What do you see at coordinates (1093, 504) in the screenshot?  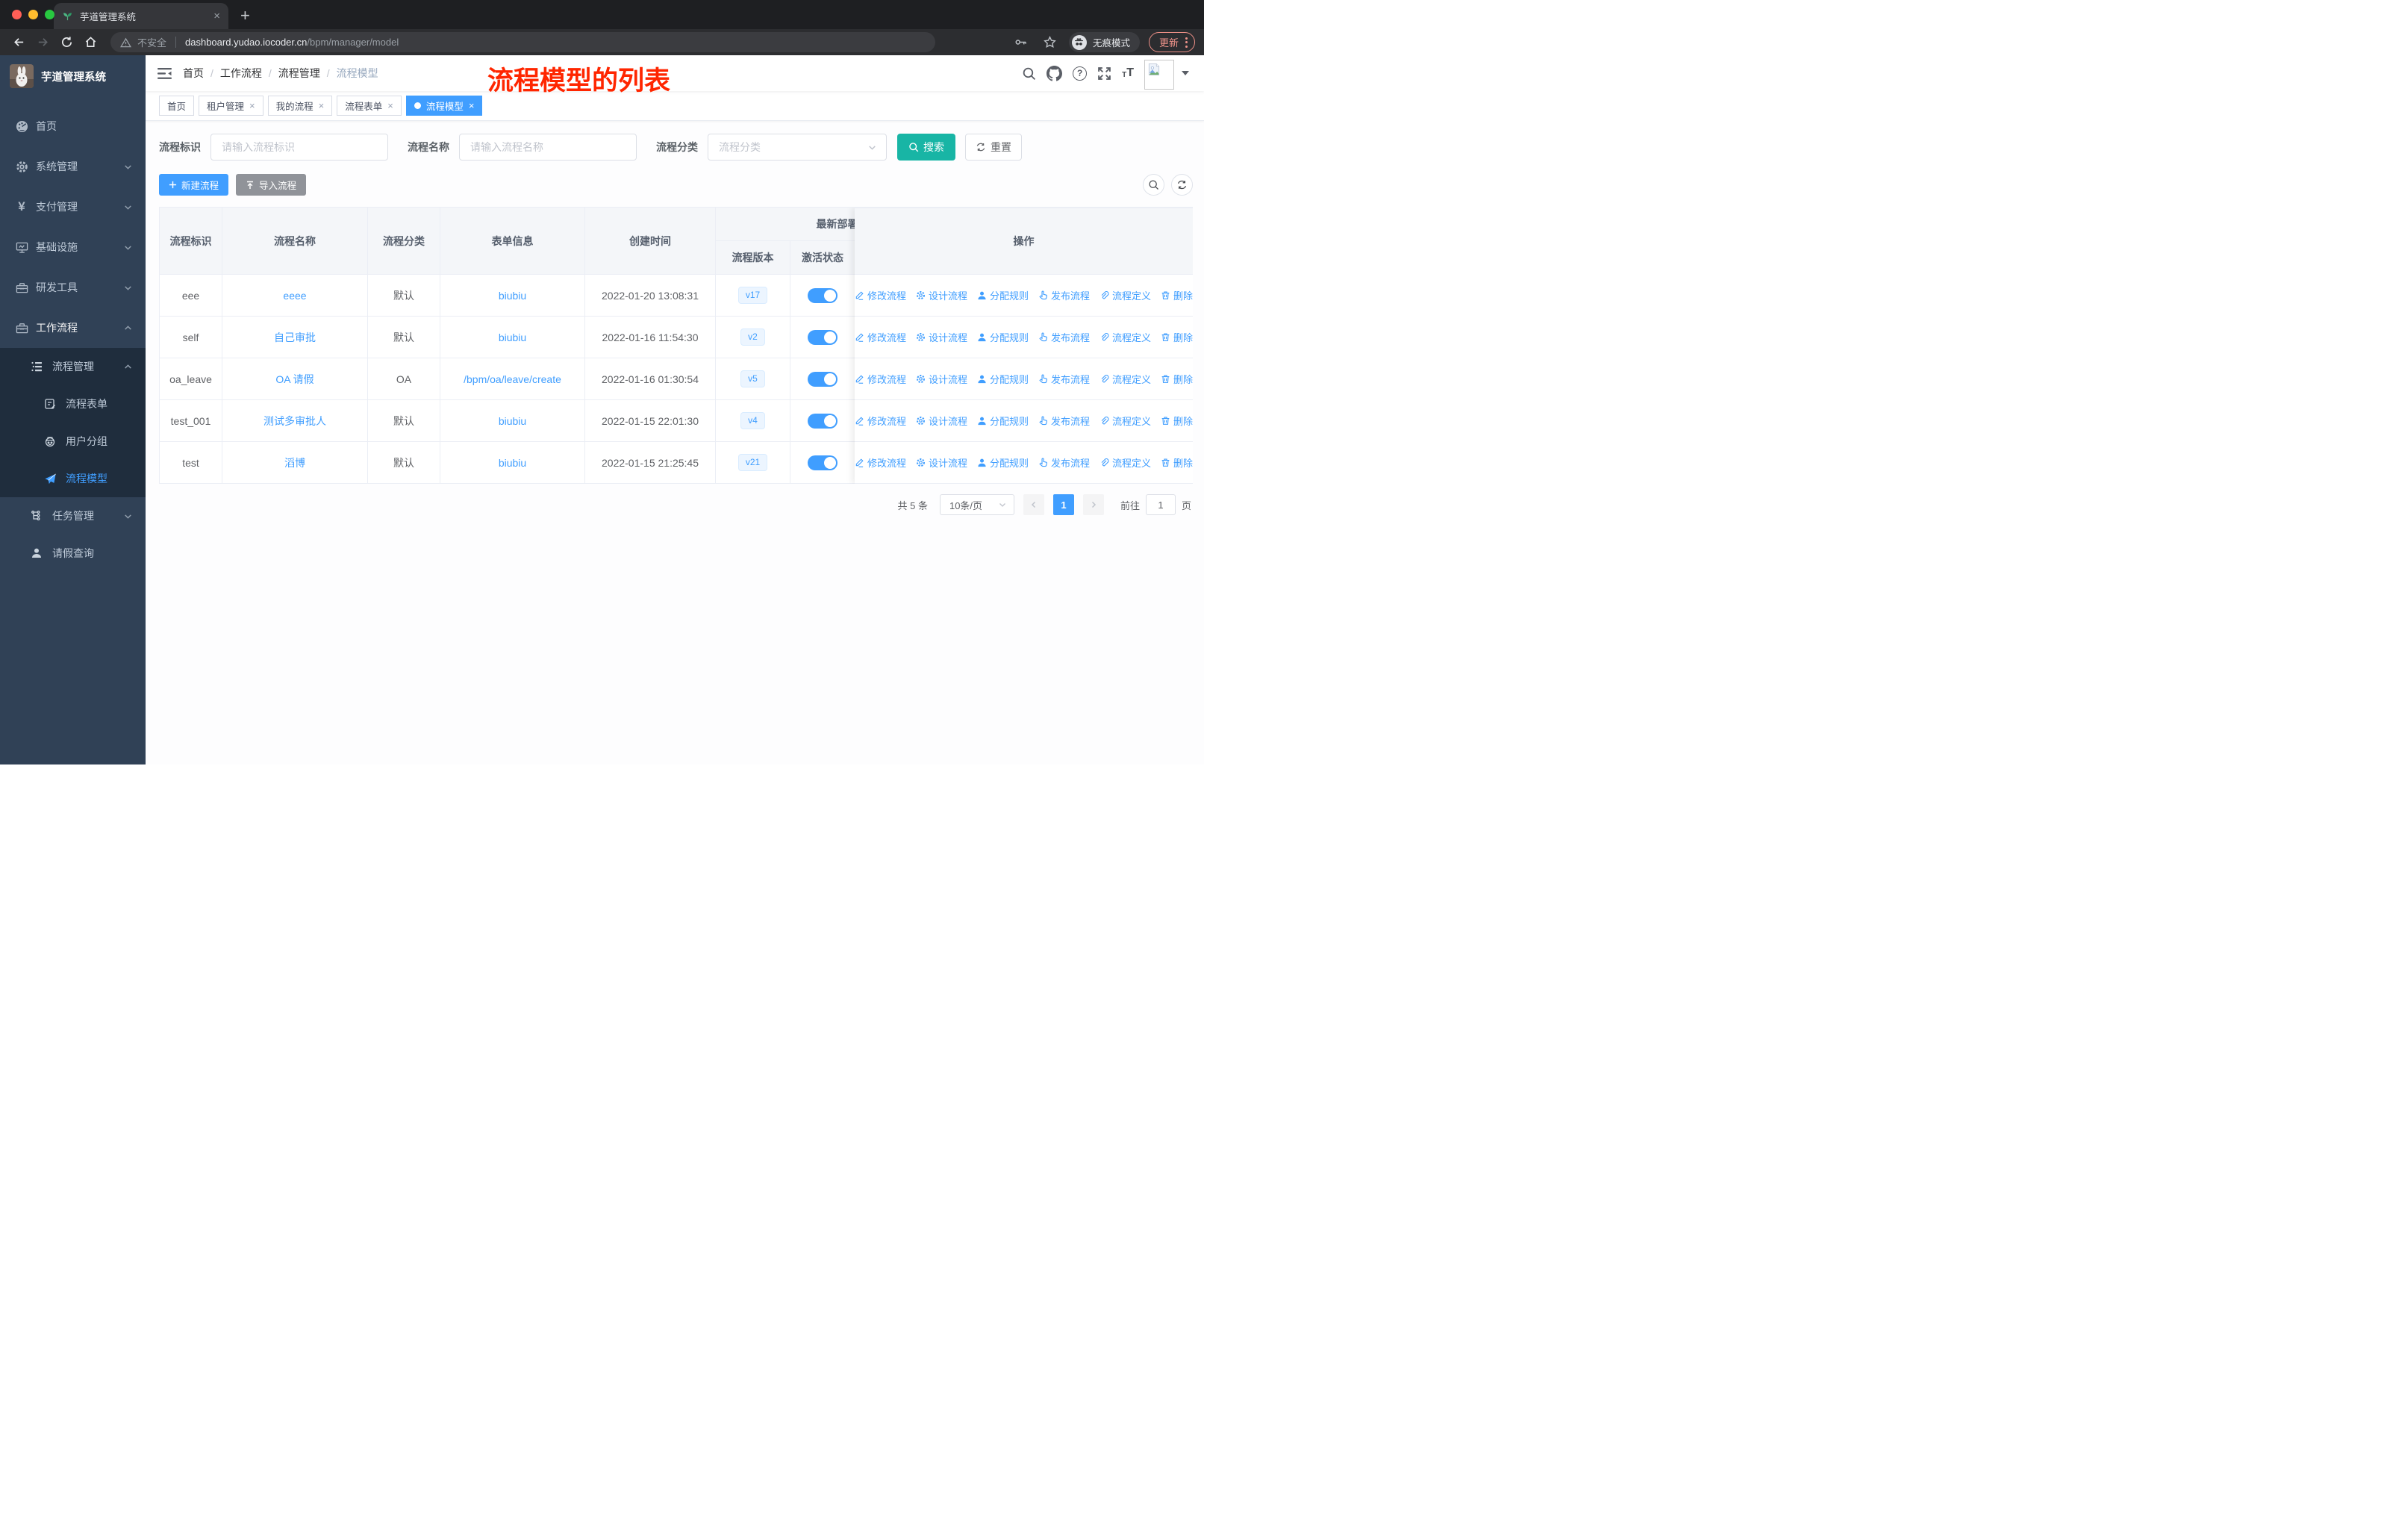 I see `next-page-button` at bounding box center [1093, 504].